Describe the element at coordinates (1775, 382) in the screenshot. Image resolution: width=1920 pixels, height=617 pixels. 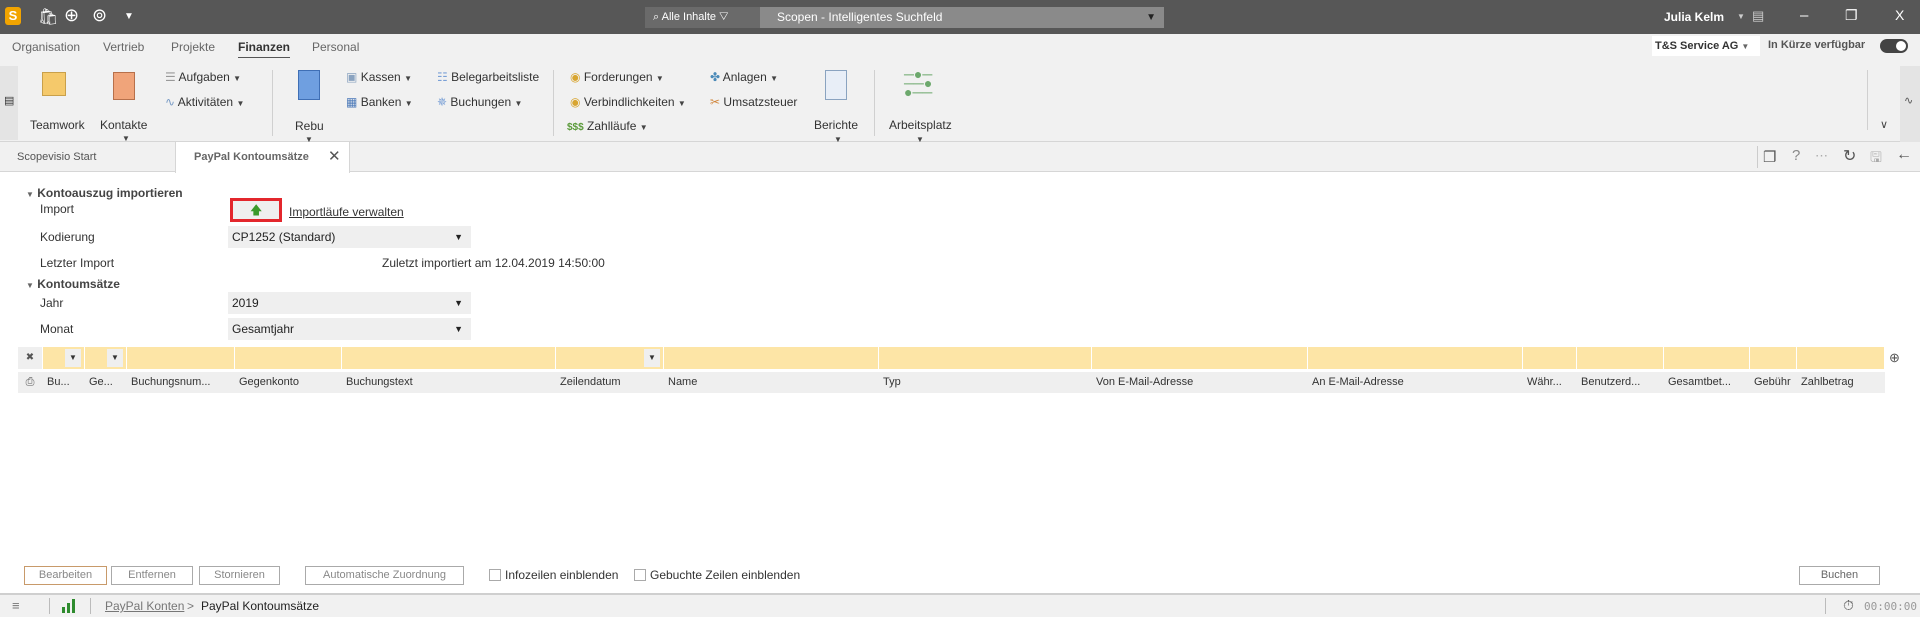
I see `column-header: Gebühr` at that location.